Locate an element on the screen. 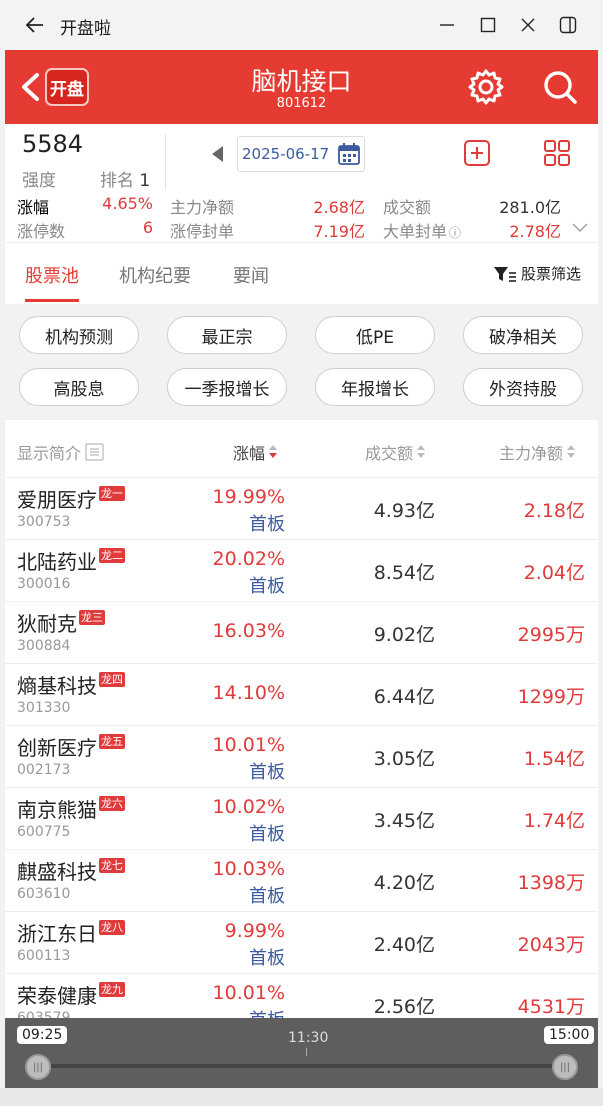 Image resolution: width=603 pixels, height=1106 pixels. end-handle: ||| is located at coordinates (565, 1067).